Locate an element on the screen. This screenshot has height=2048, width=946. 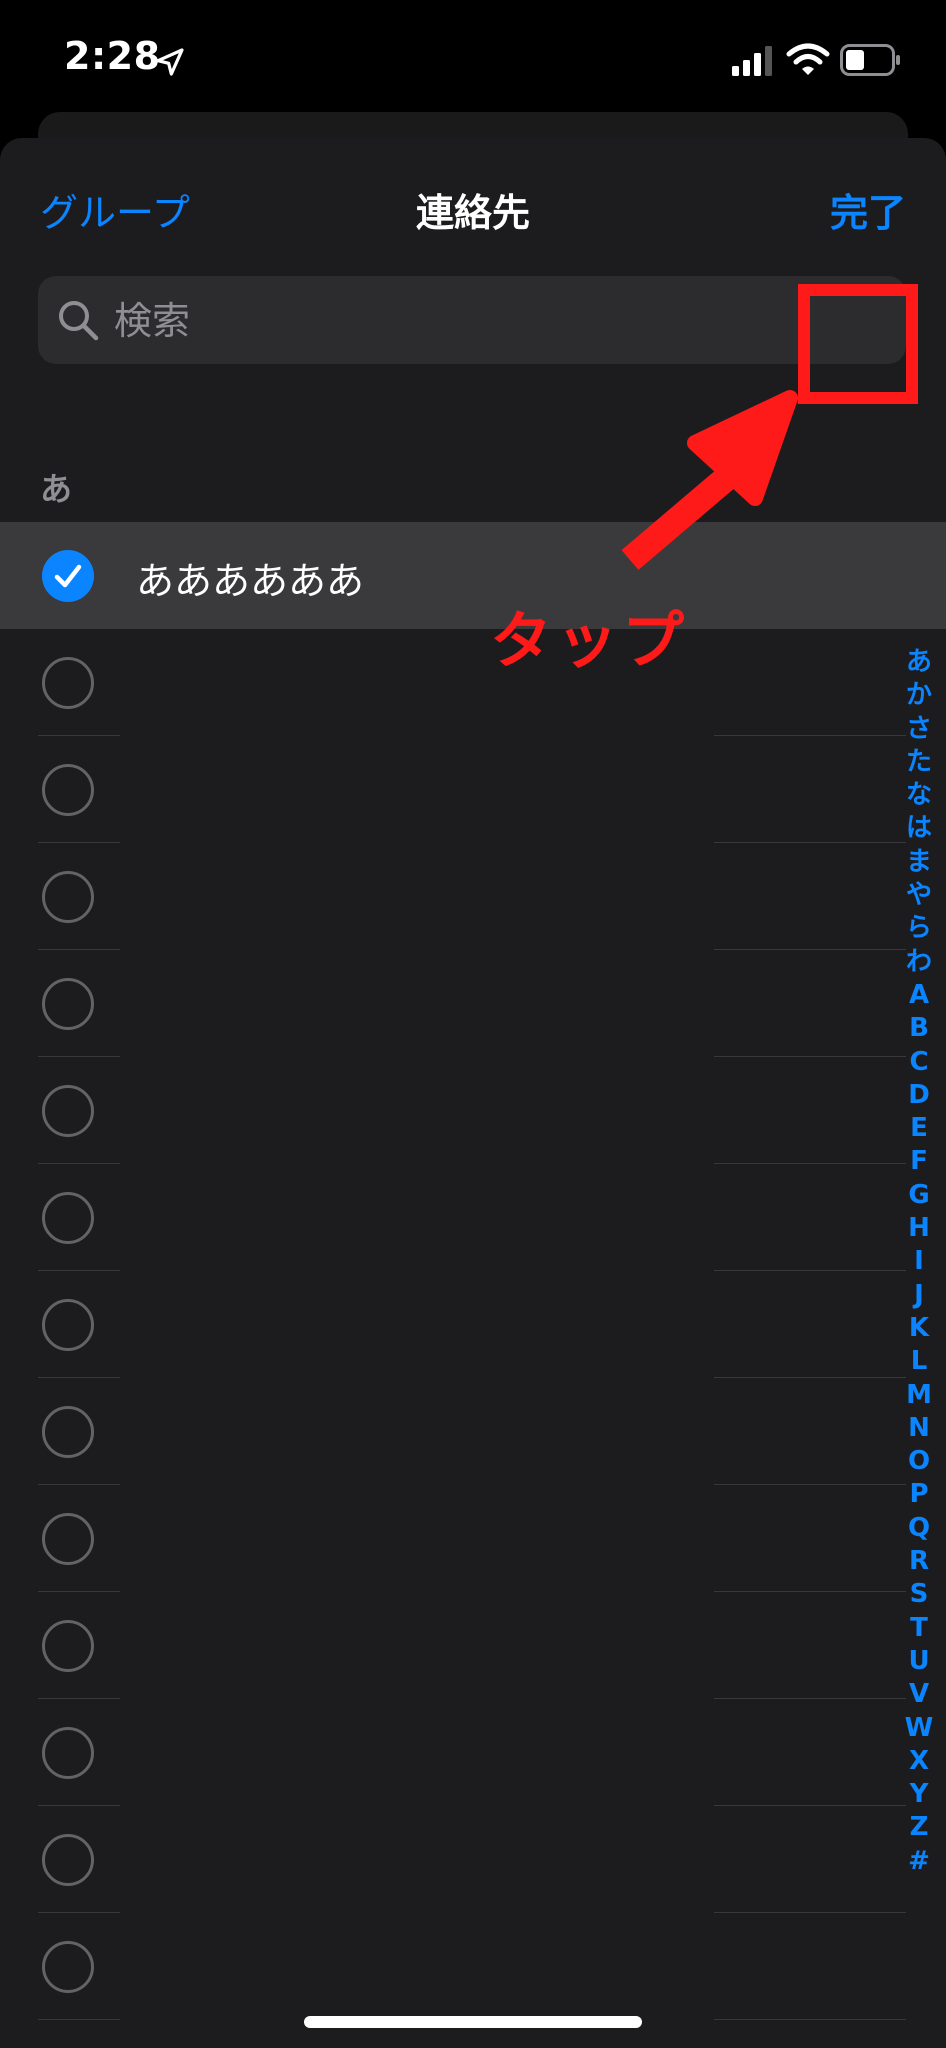
index-letter: X is located at coordinates (919, 1761).